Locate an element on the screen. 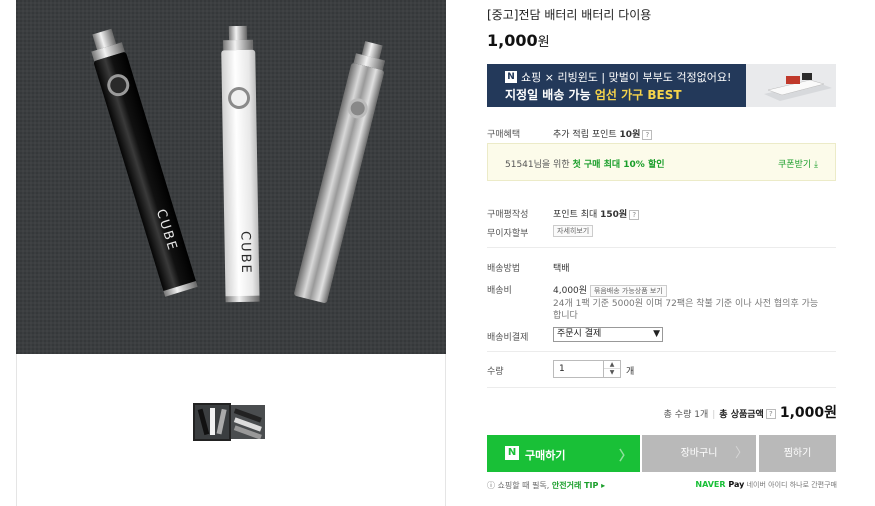 Image resolution: width=875 pixels, height=506 pixels. banner-line-2: 지정일 배송 가능 엄선 가구 BEST is located at coordinates (593, 94).